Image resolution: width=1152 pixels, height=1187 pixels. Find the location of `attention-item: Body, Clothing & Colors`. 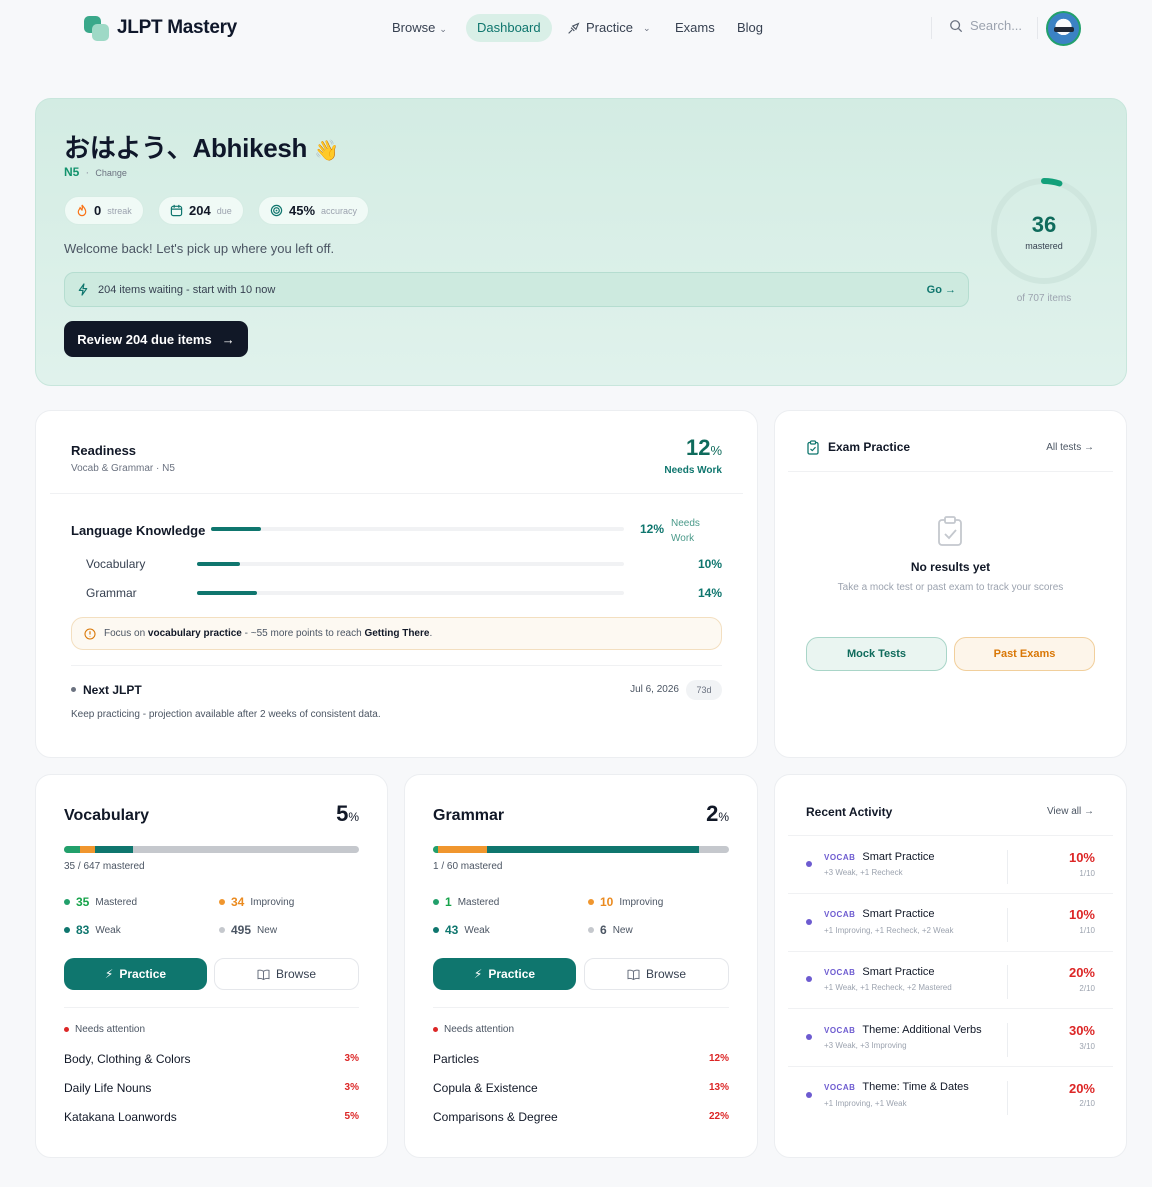

attention-item: Body, Clothing & Colors is located at coordinates (127, 1059).